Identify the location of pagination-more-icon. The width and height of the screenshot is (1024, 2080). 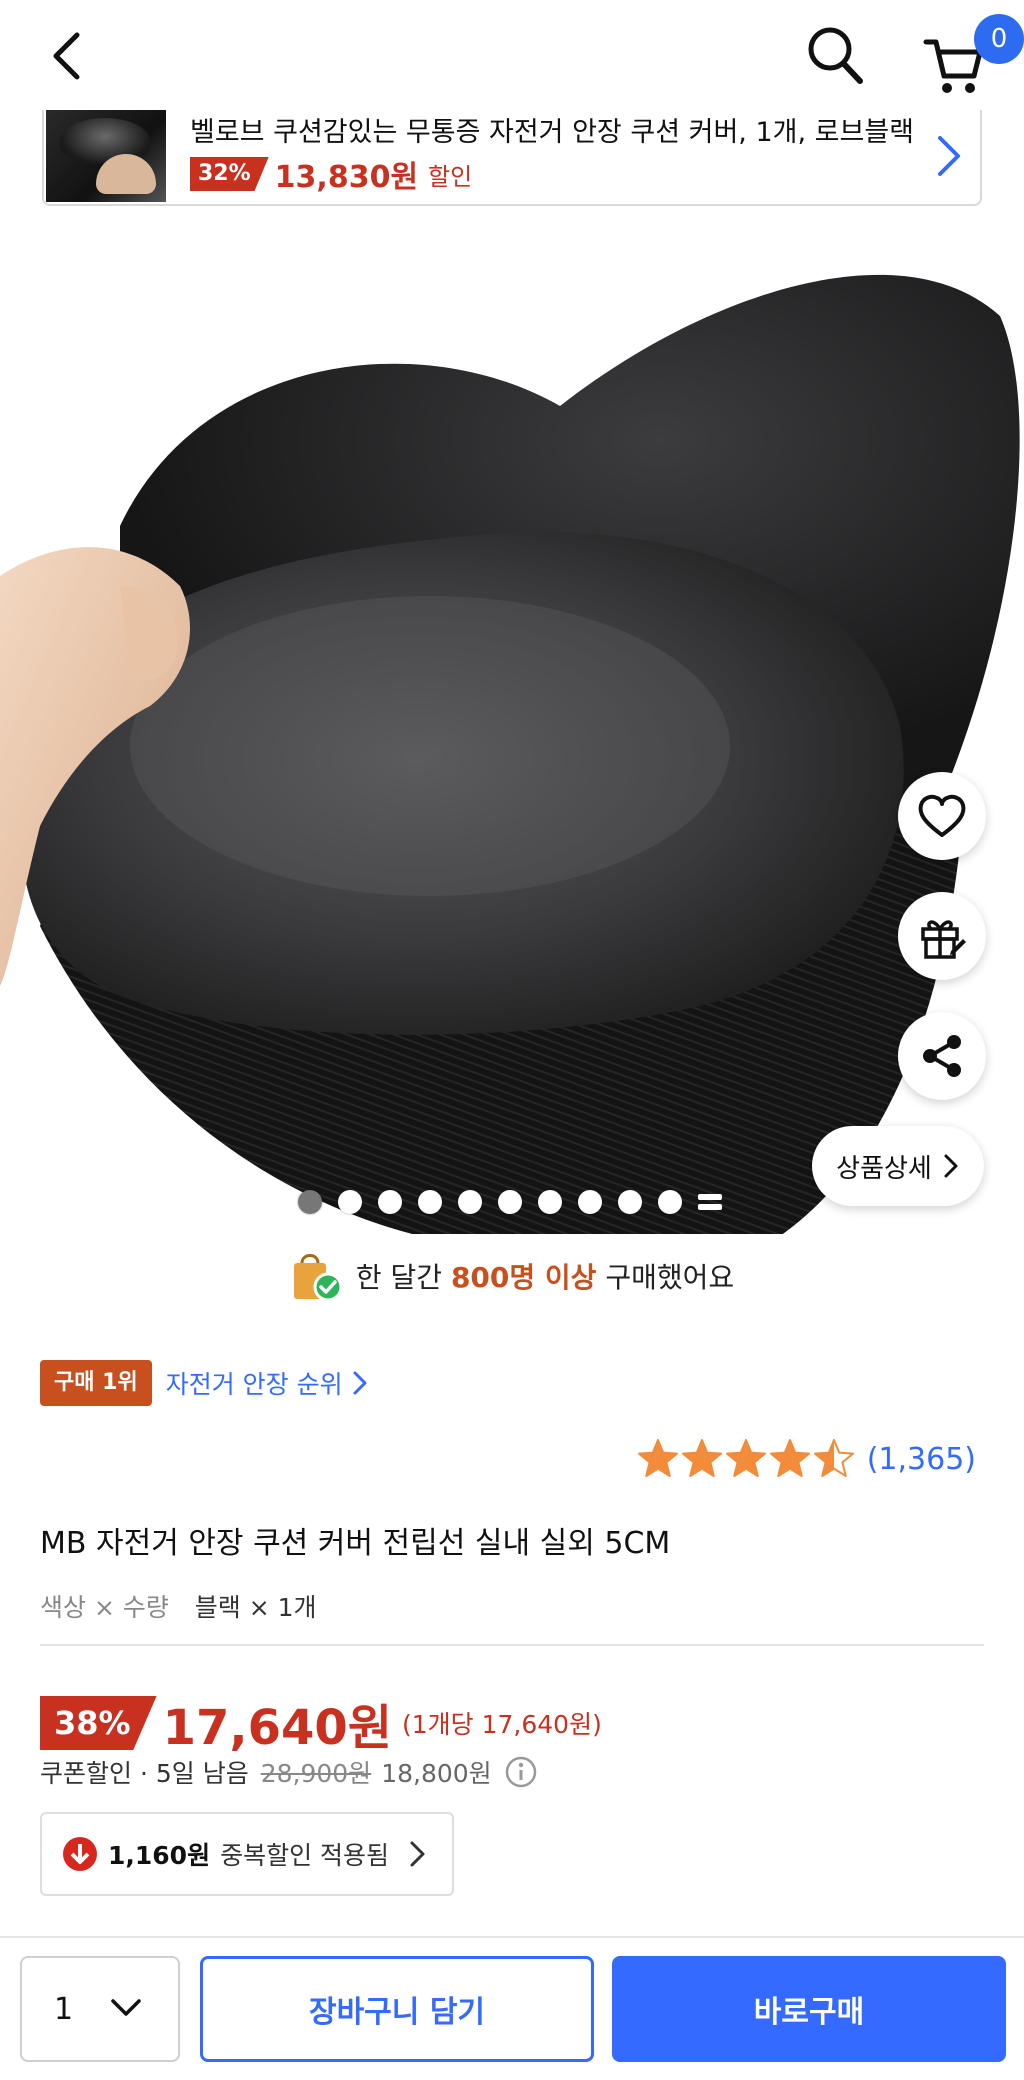
(710, 1202).